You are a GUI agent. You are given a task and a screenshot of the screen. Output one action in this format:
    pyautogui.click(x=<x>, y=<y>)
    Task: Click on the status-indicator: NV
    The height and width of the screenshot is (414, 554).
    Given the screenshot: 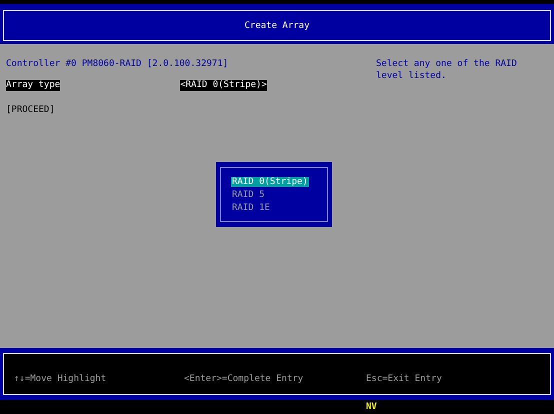 What is the action you would take?
    pyautogui.click(x=371, y=407)
    